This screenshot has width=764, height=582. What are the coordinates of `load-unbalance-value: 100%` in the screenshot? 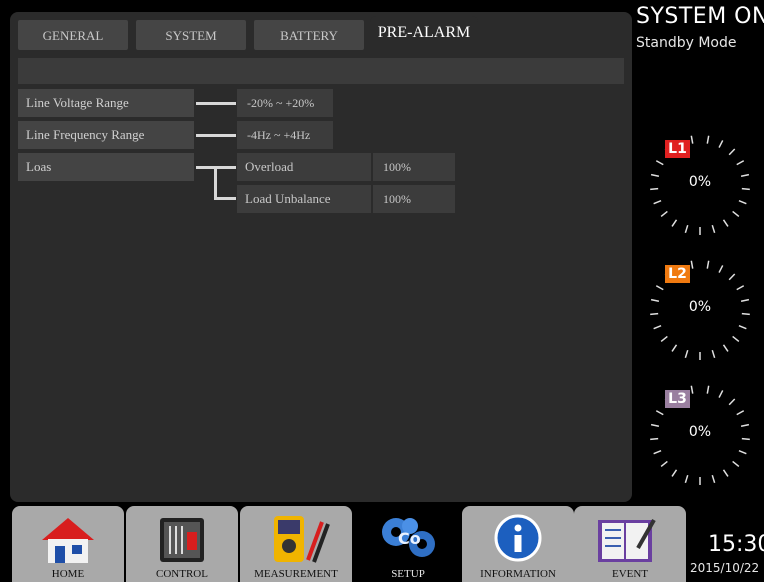 It's located at (414, 199).